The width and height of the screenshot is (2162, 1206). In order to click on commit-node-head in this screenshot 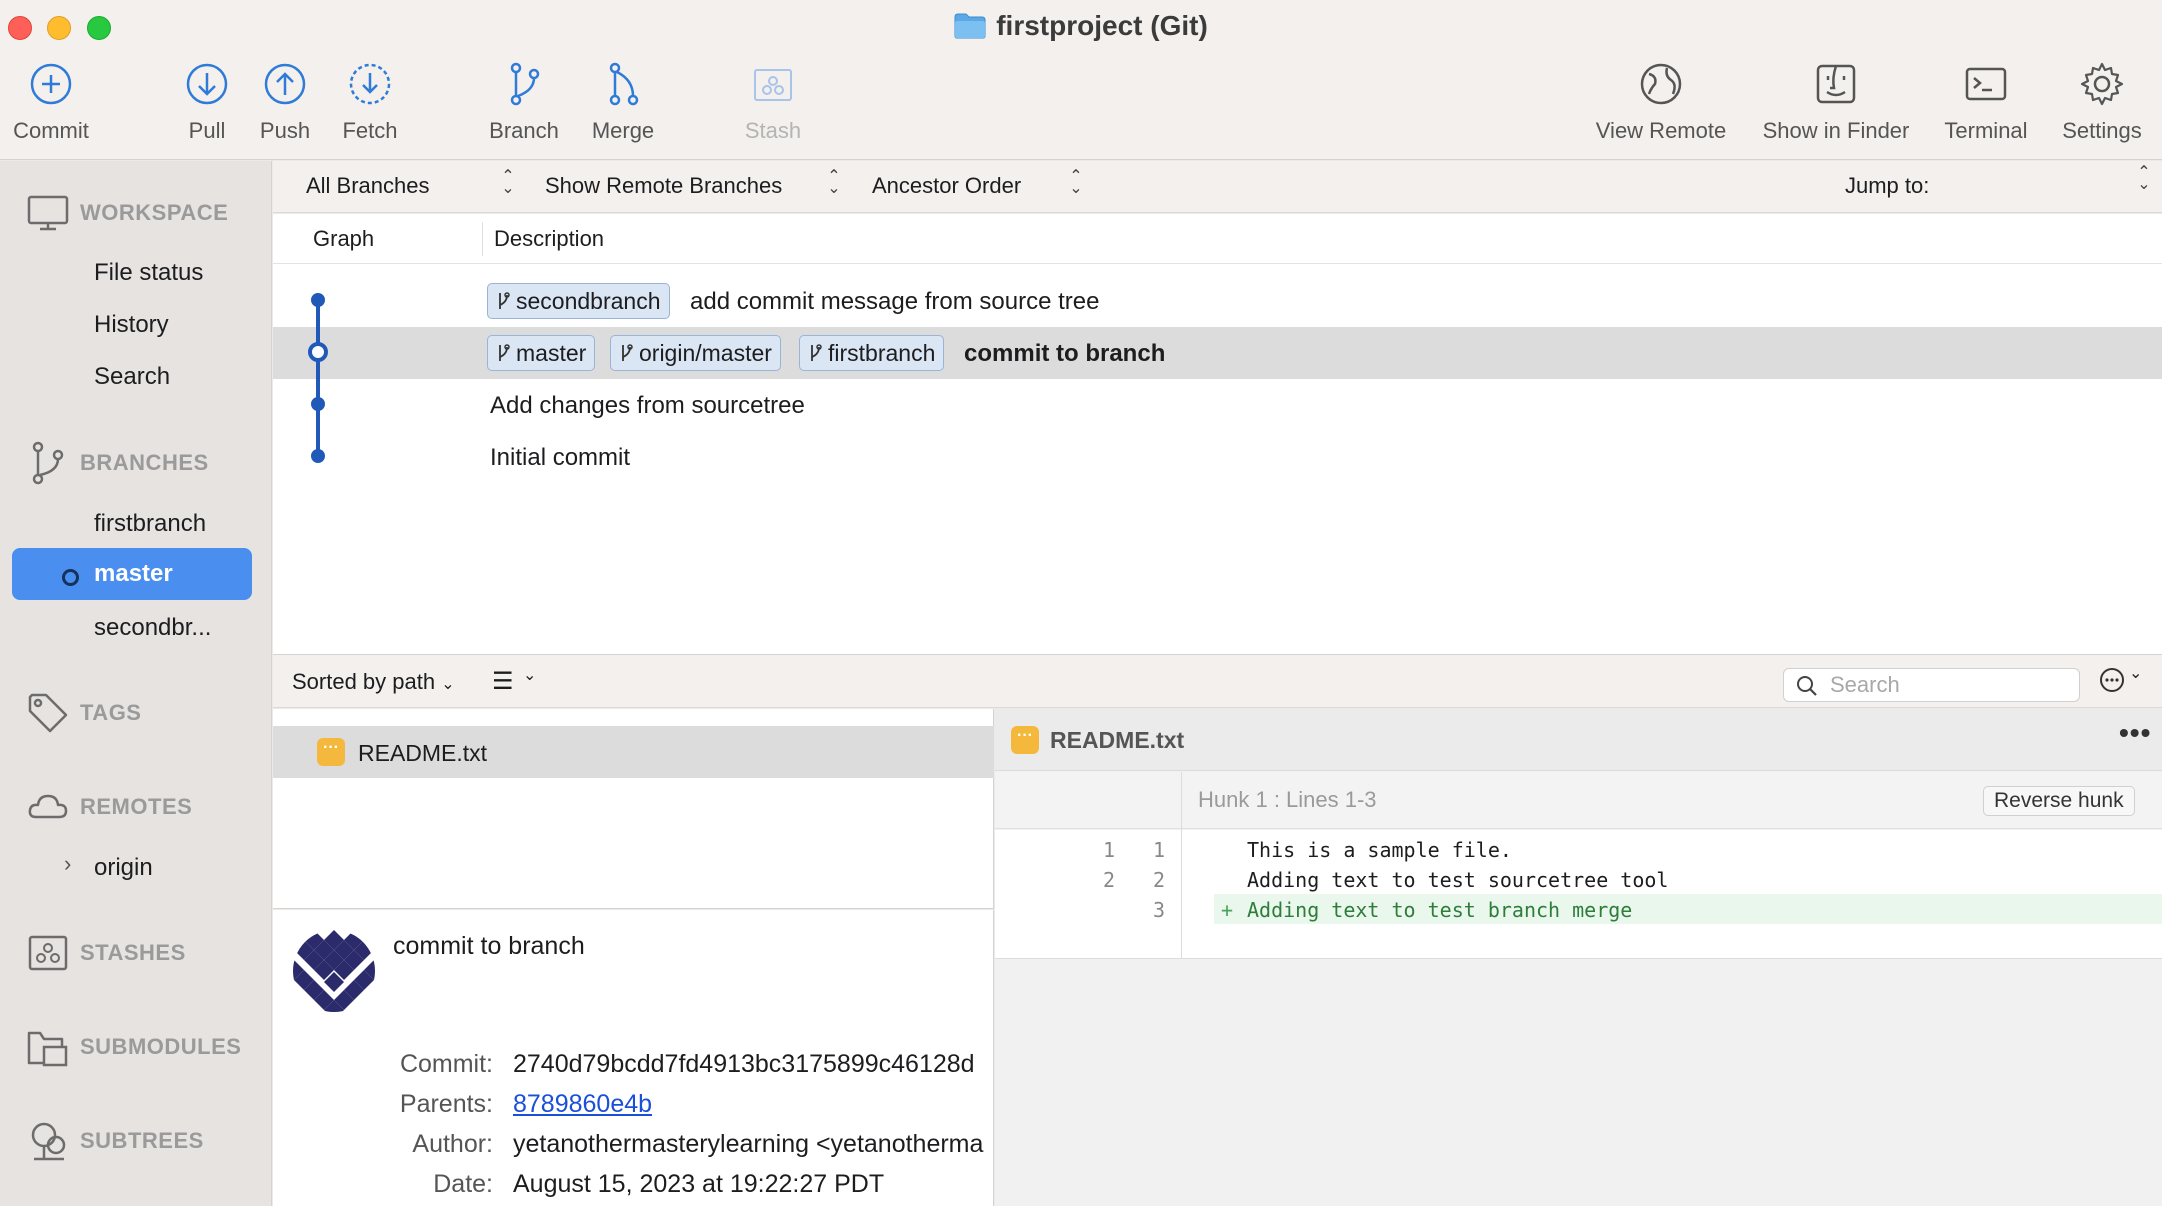, I will do `click(318, 352)`.